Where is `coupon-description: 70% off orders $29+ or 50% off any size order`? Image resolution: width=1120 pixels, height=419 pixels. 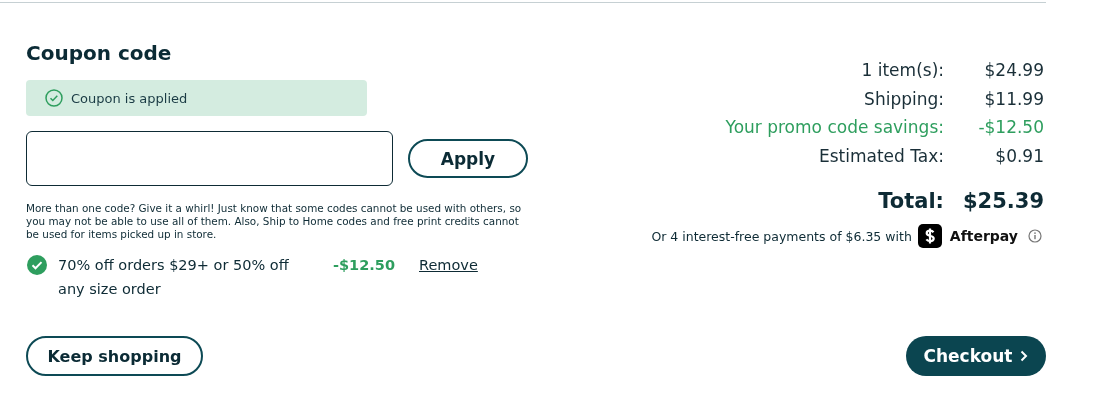
coupon-description: 70% off orders $29+ or 50% off any size order is located at coordinates (174, 277).